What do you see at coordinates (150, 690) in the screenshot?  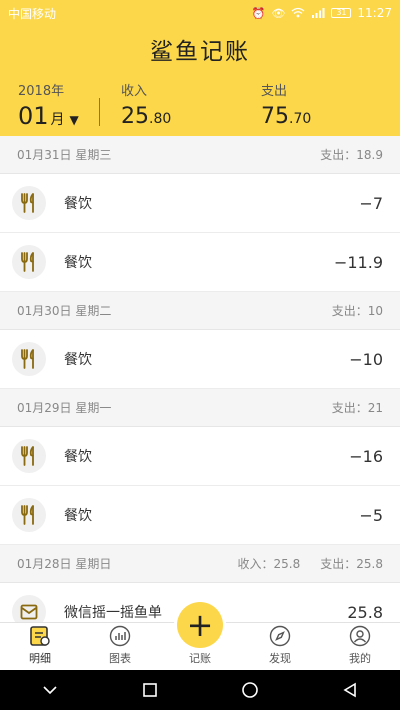 I see `recents-icon` at bounding box center [150, 690].